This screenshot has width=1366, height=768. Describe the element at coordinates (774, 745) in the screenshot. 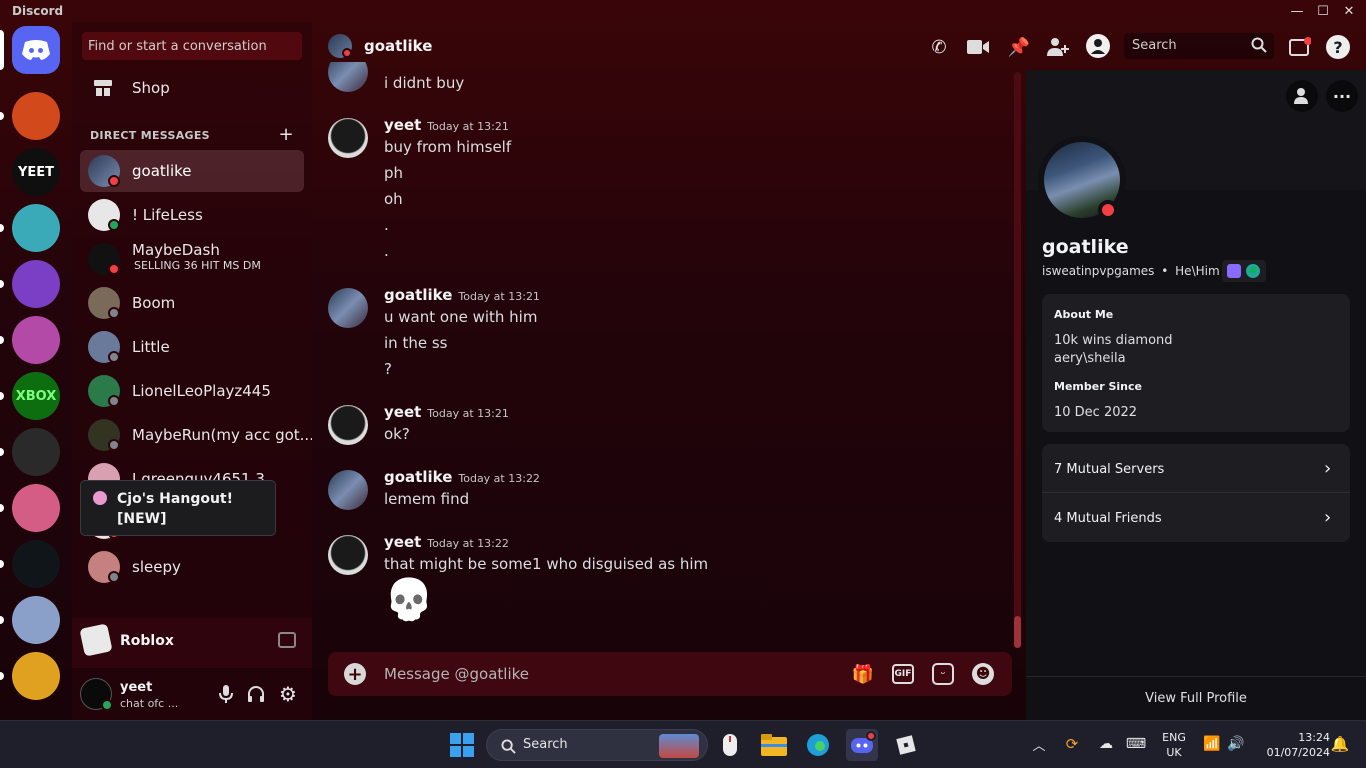

I see `file-explorer-icon` at that location.